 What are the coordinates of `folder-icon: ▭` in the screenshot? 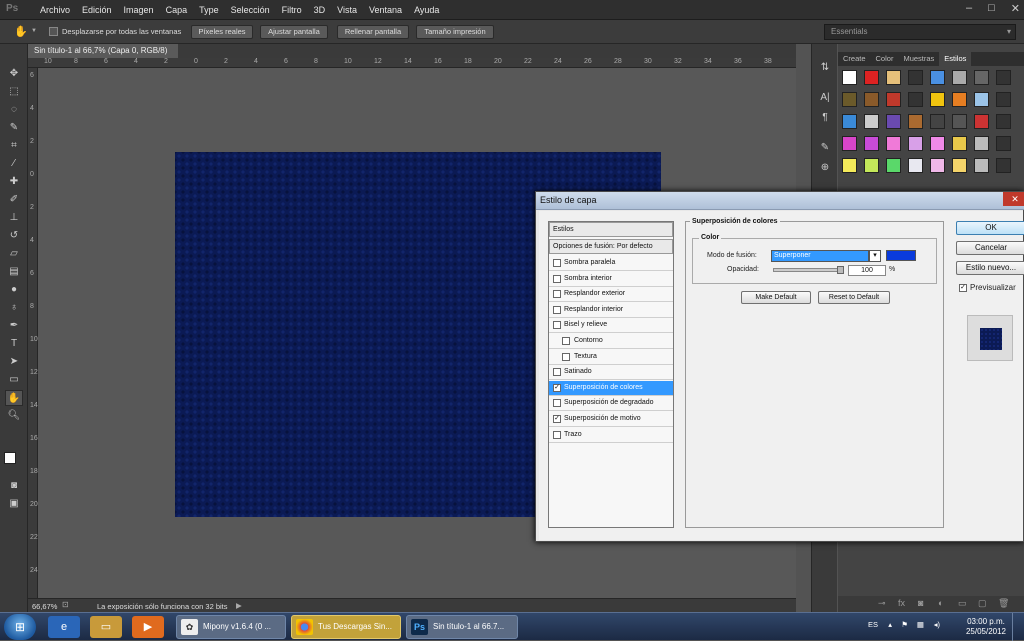 It's located at (962, 603).